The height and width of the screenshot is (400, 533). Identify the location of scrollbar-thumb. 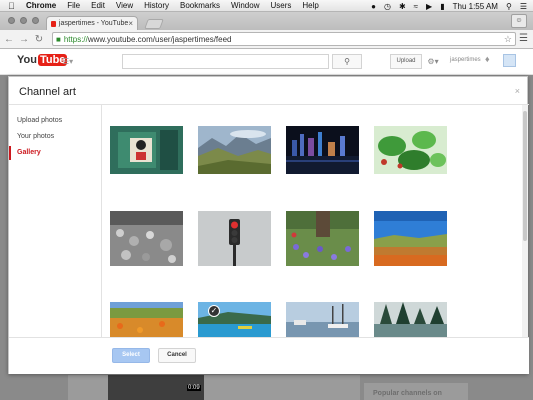
(525, 176).